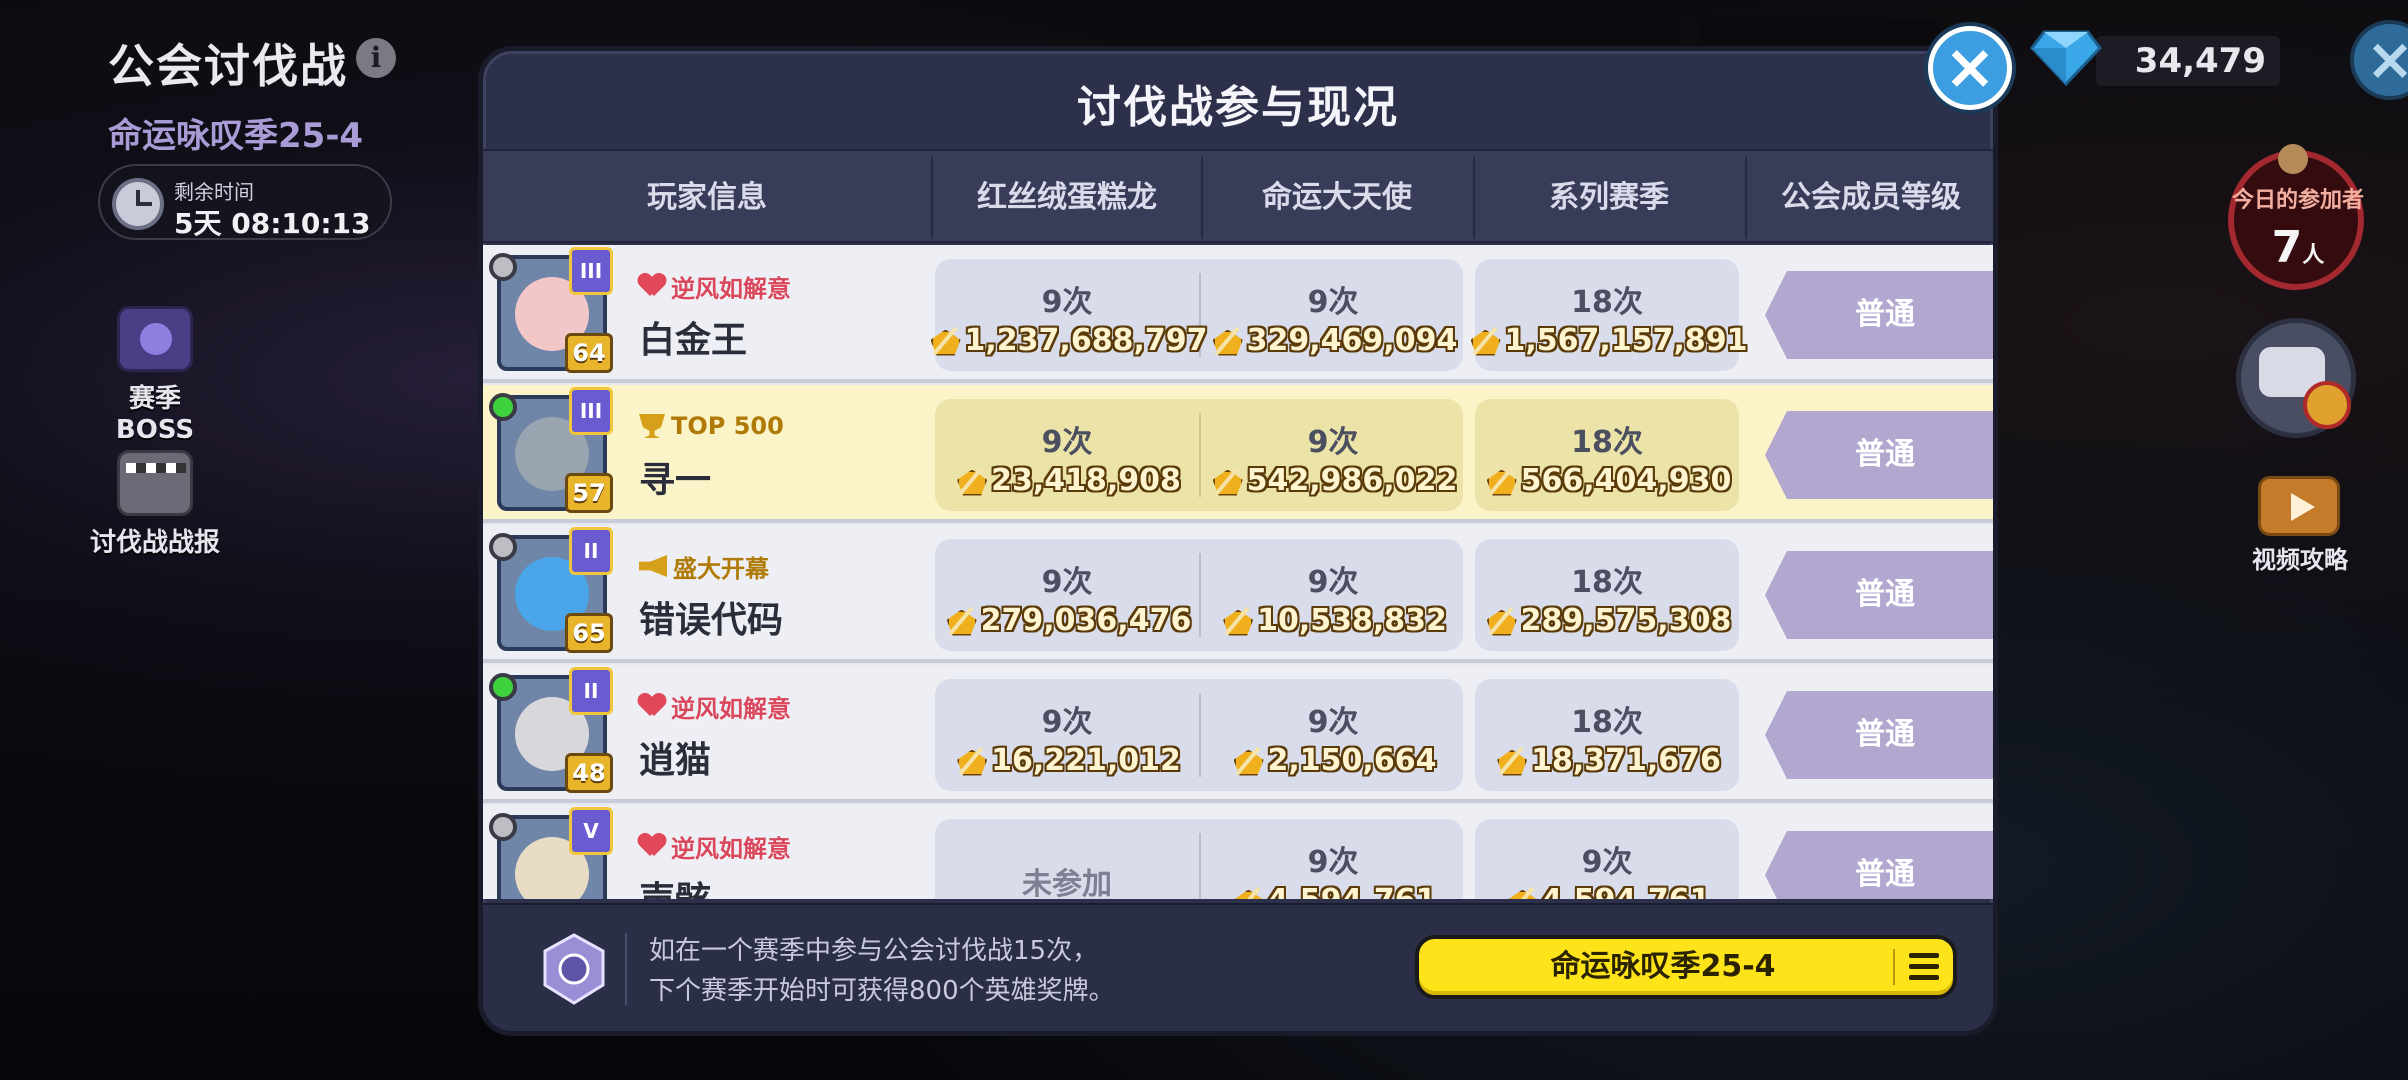  I want to click on col-player-info: 玩家信息, so click(707, 197).